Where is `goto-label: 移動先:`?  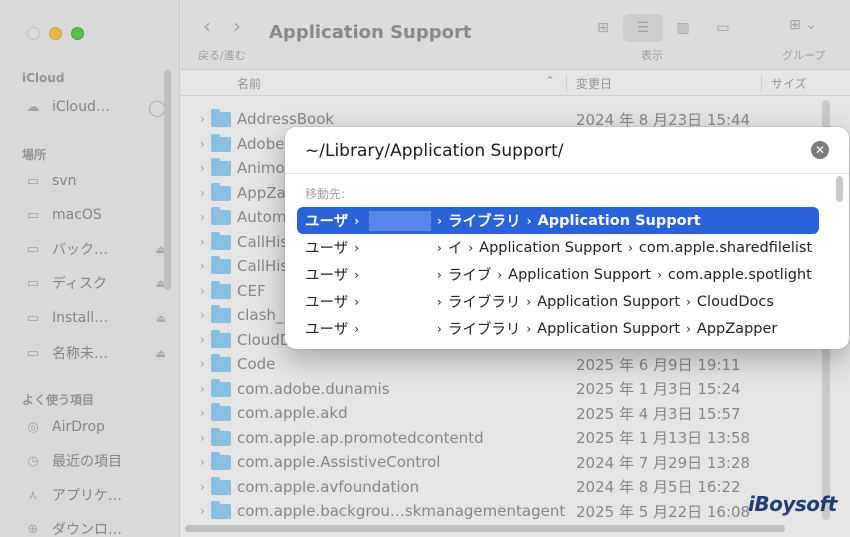
goto-label: 移動先: is located at coordinates (325, 194).